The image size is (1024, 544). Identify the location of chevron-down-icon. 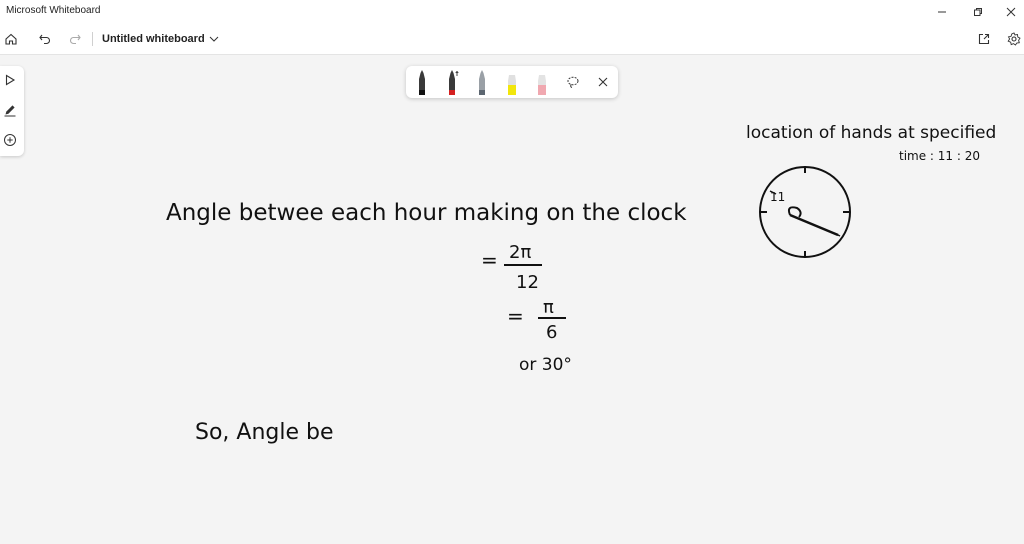
(214, 39).